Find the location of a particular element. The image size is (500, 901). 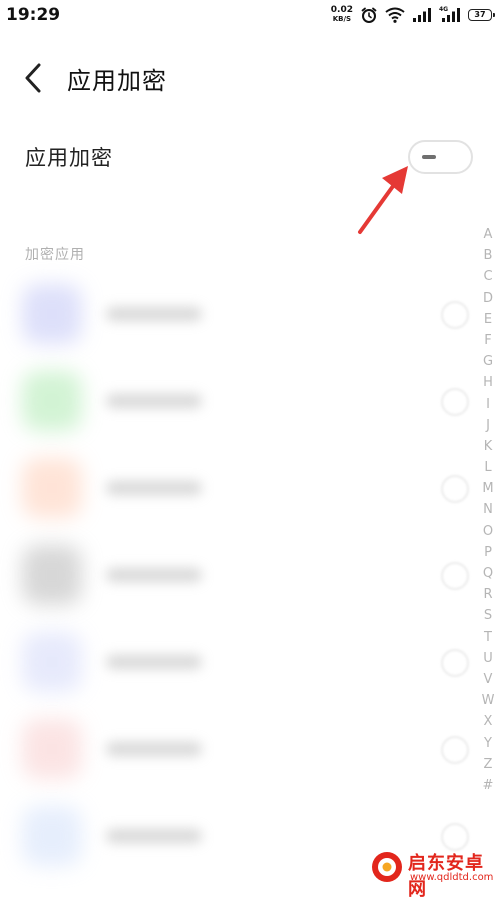

app-lock-label: 应用加密 is located at coordinates (69, 158).